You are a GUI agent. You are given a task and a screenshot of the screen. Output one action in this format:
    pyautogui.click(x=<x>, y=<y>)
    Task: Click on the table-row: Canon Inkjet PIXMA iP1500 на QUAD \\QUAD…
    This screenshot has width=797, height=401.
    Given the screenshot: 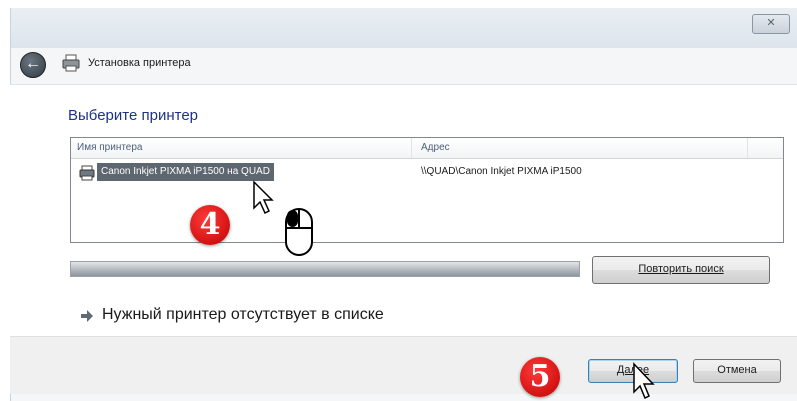 What is the action you would take?
    pyautogui.click(x=425, y=173)
    